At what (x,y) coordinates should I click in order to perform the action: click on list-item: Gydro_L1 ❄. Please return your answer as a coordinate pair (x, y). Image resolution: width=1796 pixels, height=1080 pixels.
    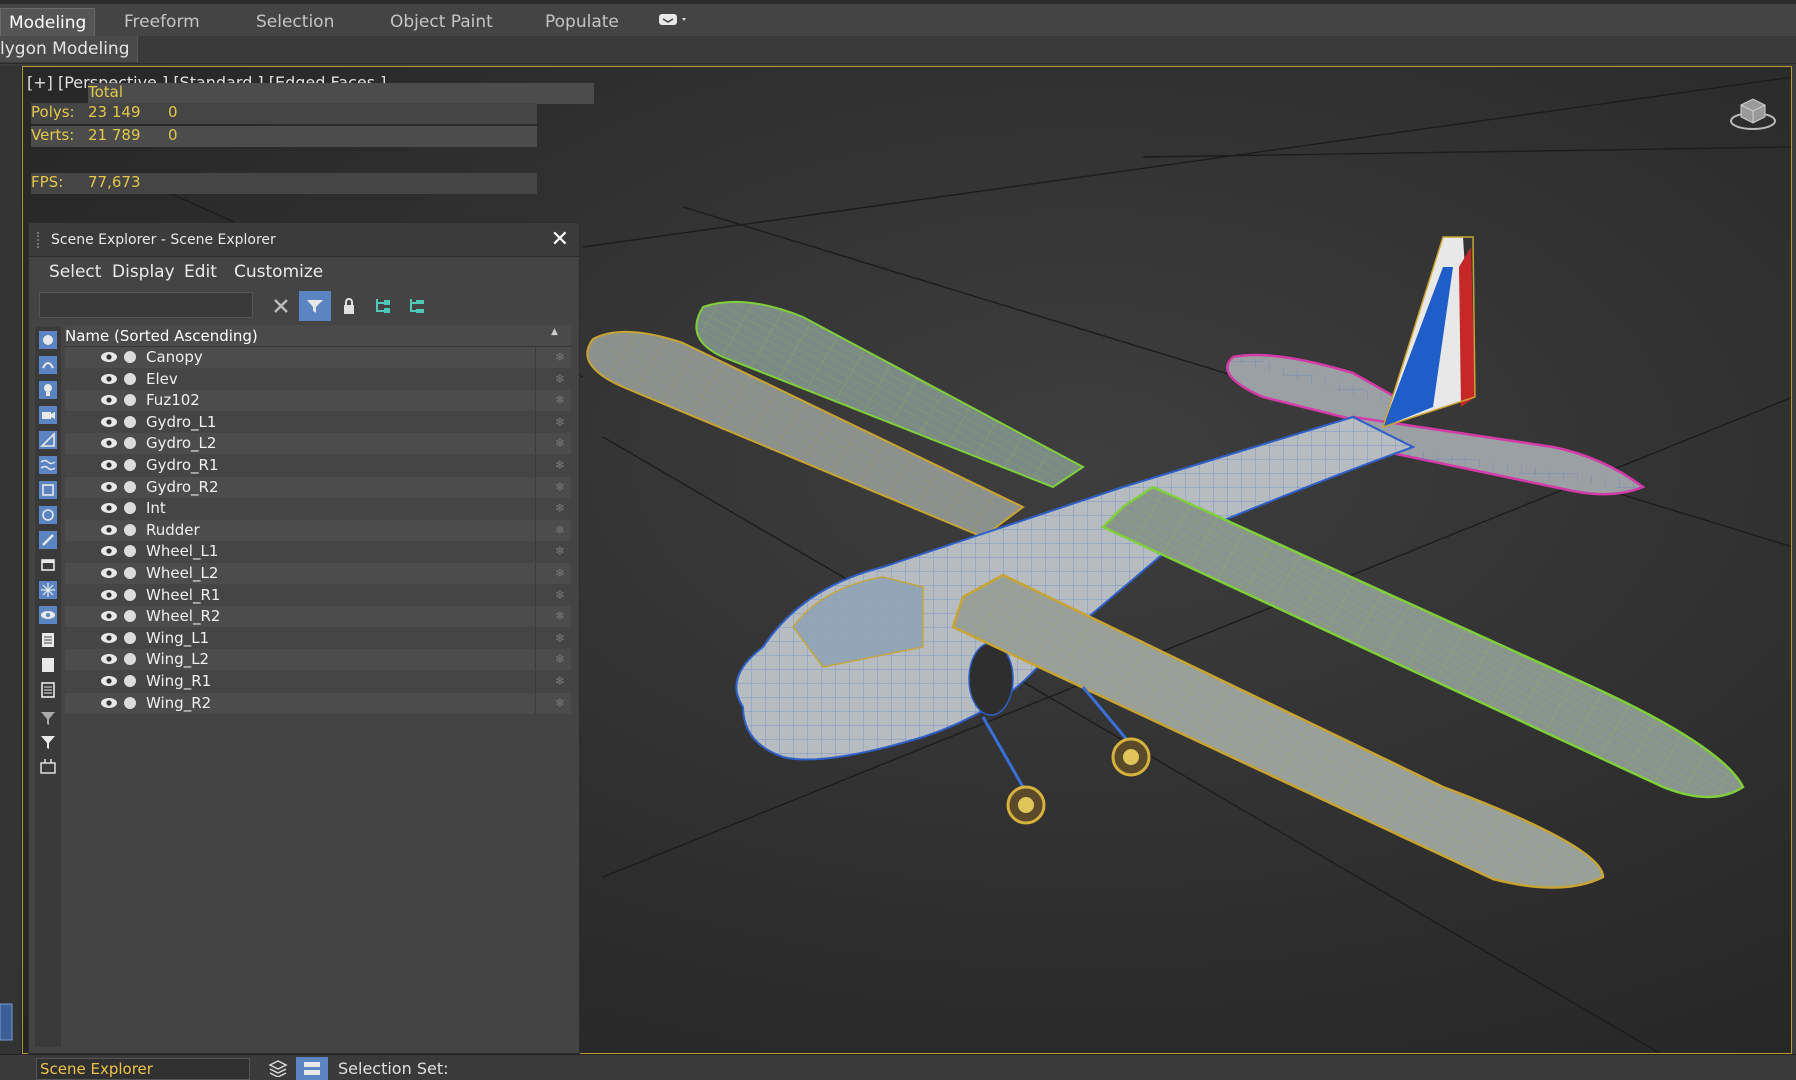
    Looking at the image, I should click on (318, 422).